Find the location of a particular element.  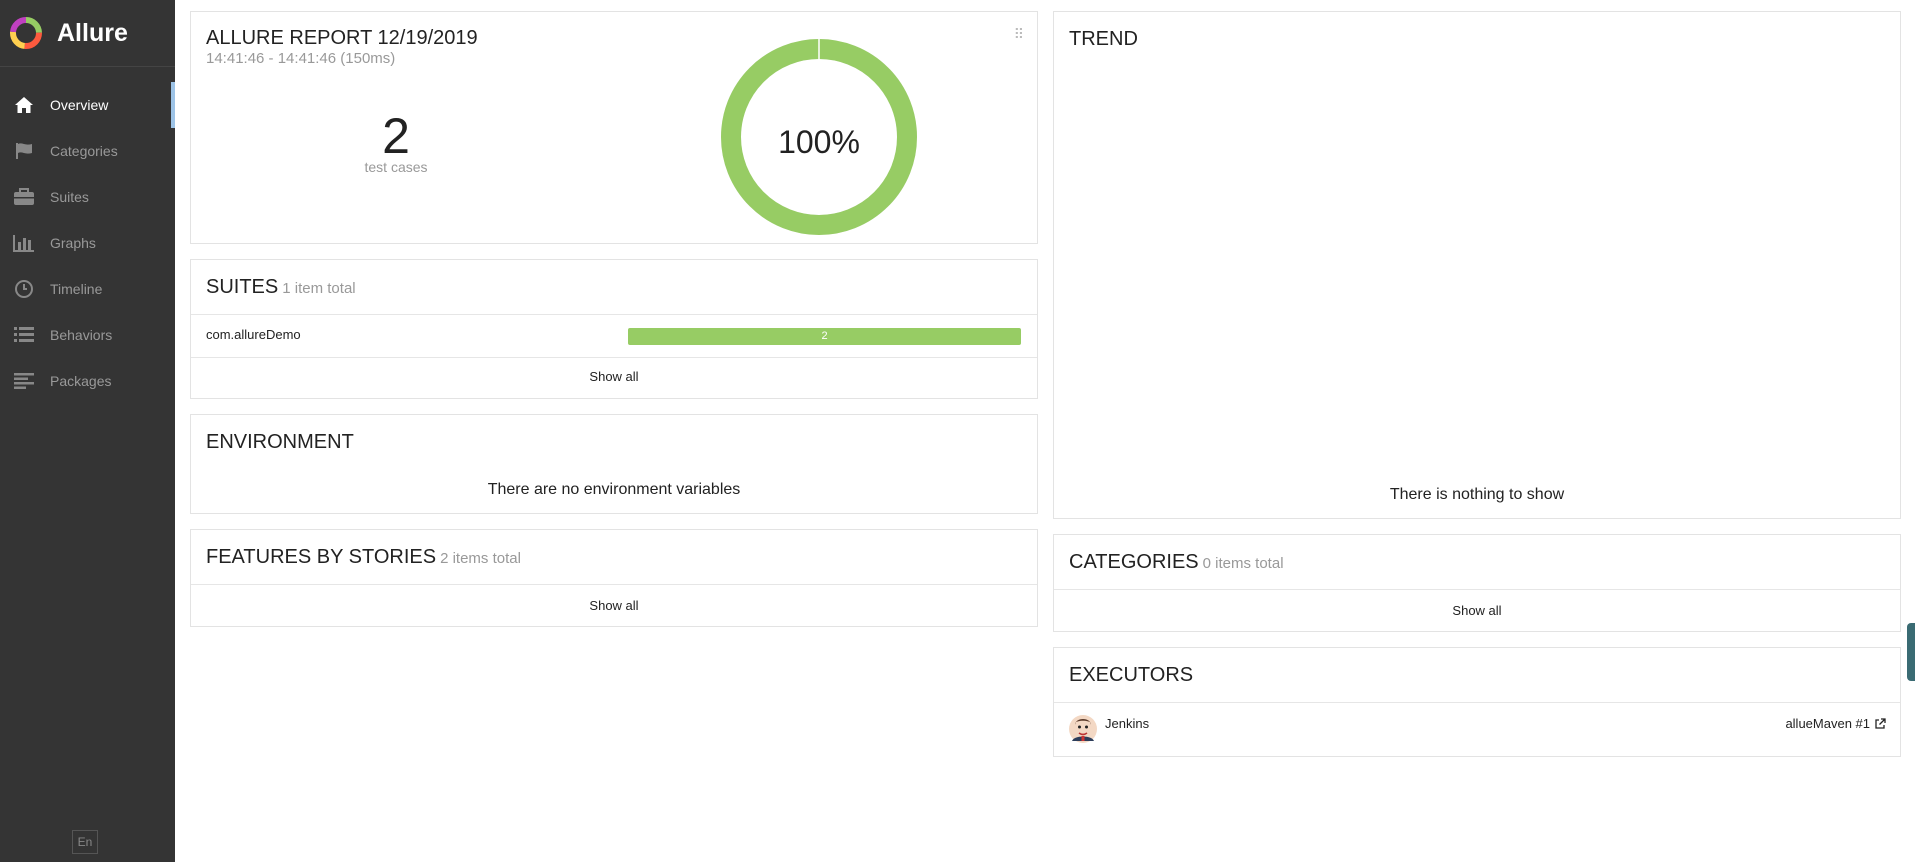

external-link-icon is located at coordinates (1880, 723).